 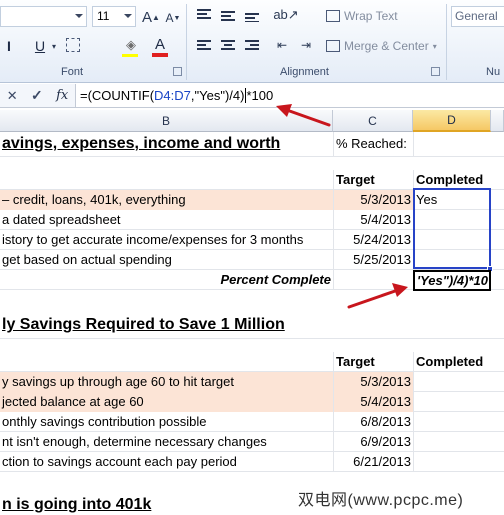 I want to click on cell-c4: 5/3/2013, so click(x=373, y=200).